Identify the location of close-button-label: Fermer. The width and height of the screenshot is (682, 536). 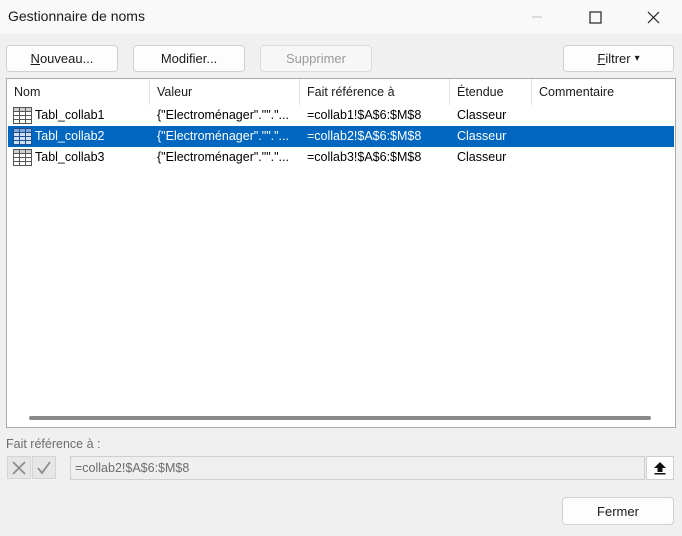
(618, 511).